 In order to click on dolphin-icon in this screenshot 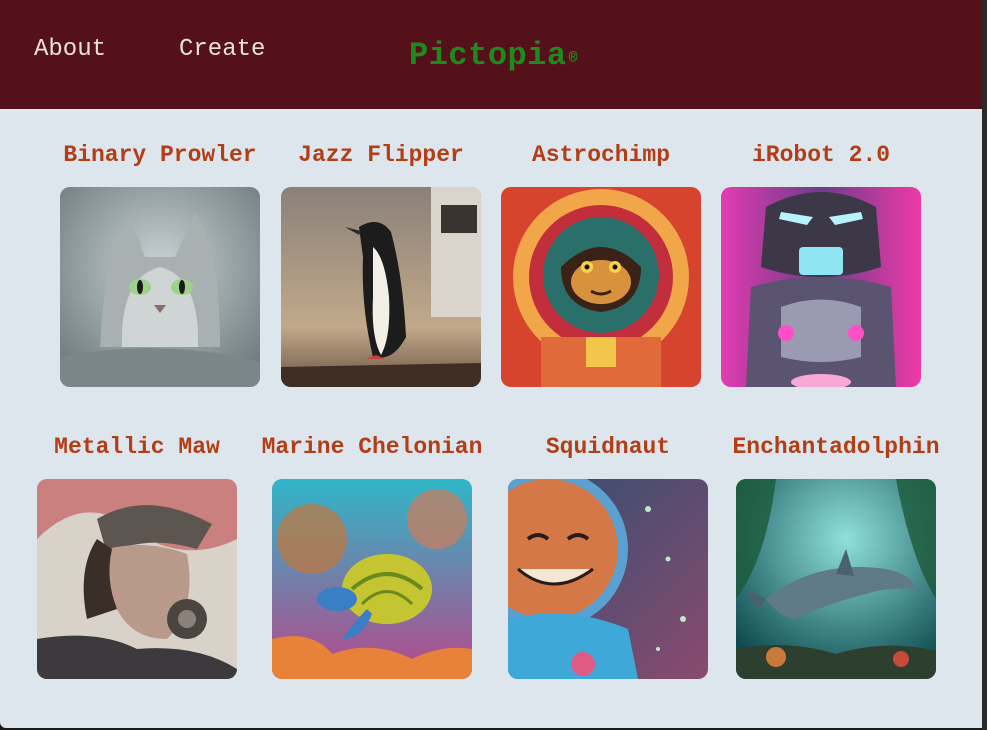, I will do `click(836, 579)`.